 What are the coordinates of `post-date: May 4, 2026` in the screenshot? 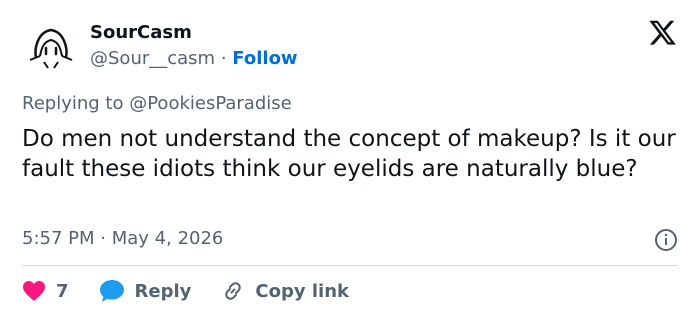 It's located at (167, 238).